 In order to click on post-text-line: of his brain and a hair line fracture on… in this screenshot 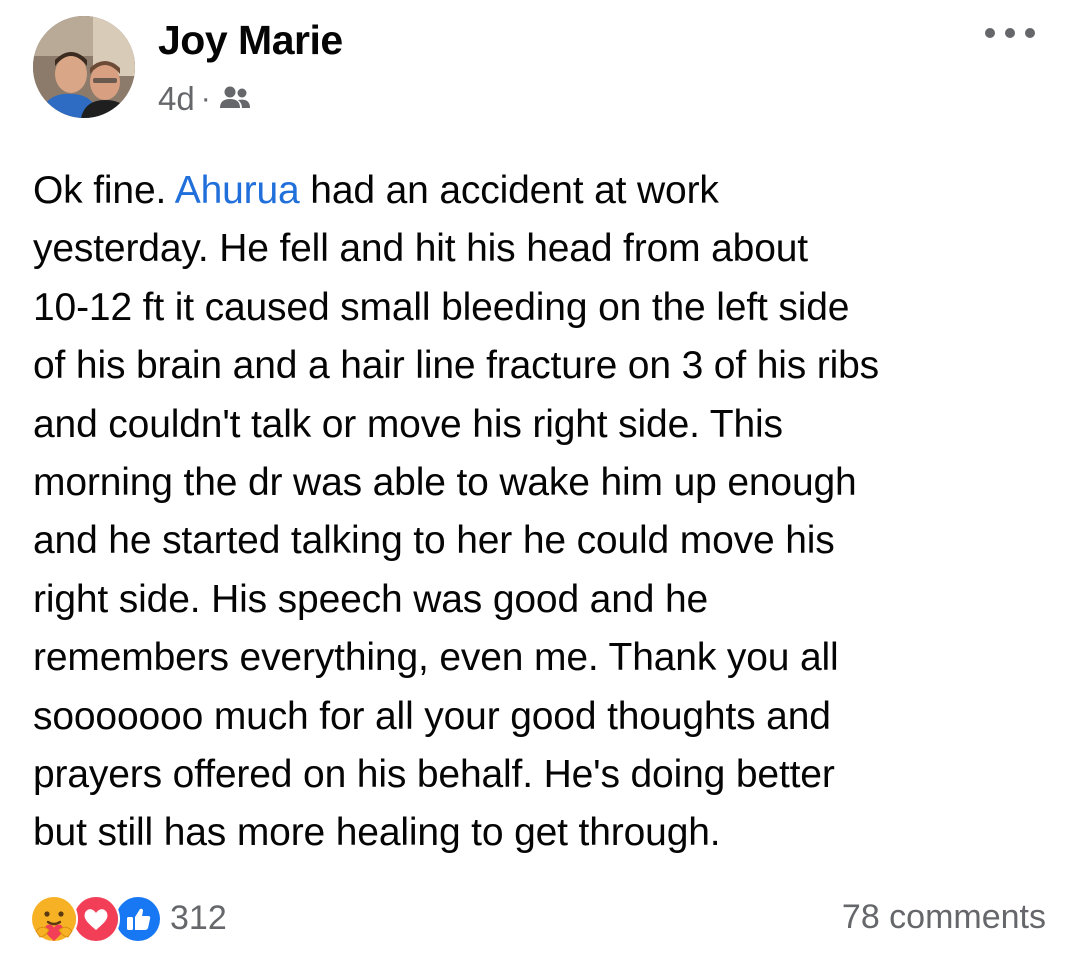, I will do `click(456, 366)`.